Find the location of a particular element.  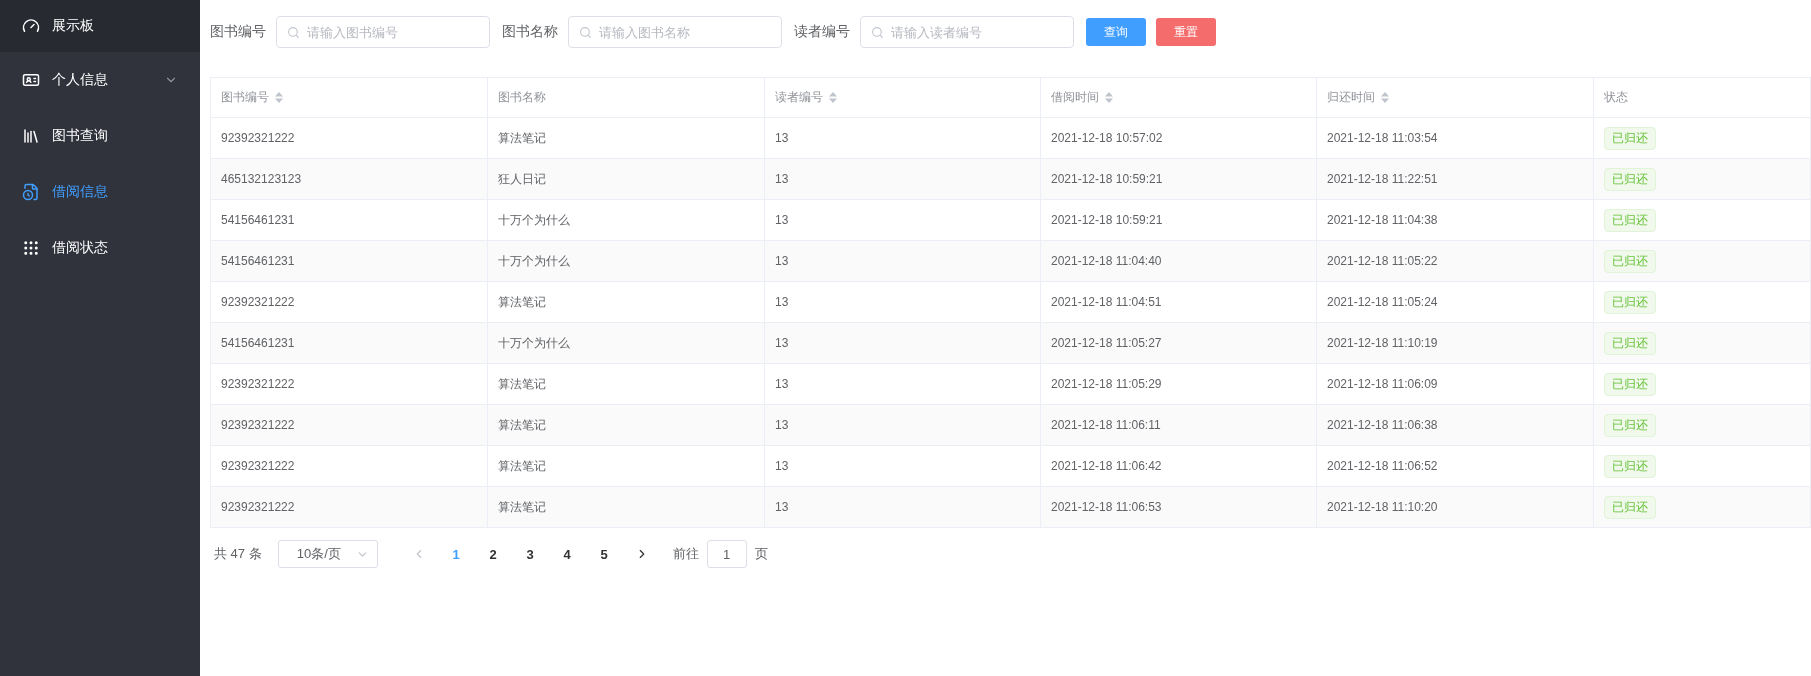

cell-text: 2021-12-18 11:05:22 is located at coordinates (1382, 261).